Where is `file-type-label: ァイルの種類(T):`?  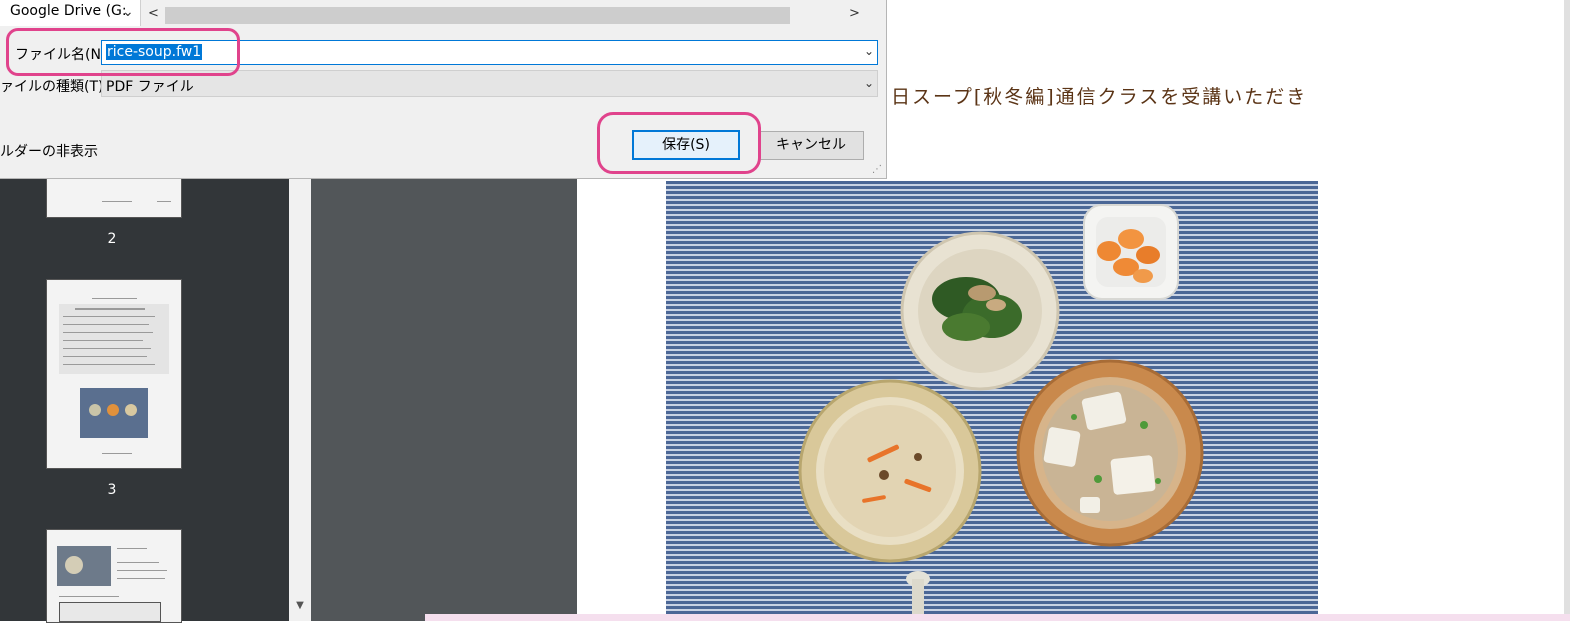
file-type-label: ァイルの種類(T): is located at coordinates (54, 87).